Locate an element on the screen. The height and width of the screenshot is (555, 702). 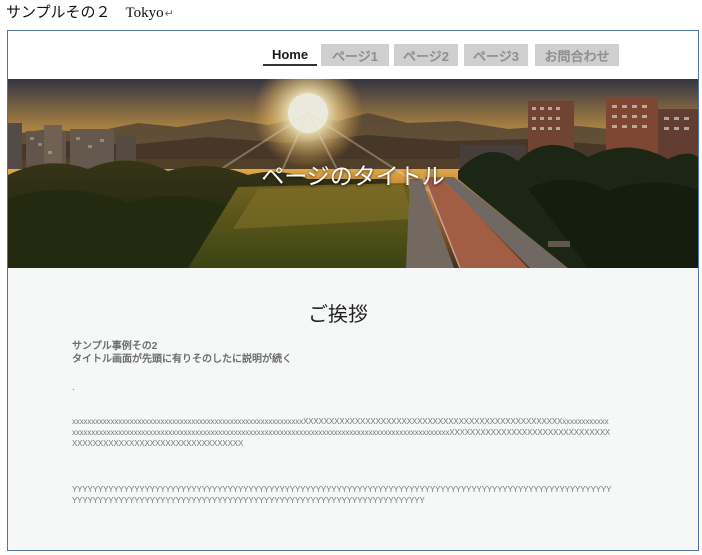
paragraph-return-mark: ↵ is located at coordinates (169, 14).